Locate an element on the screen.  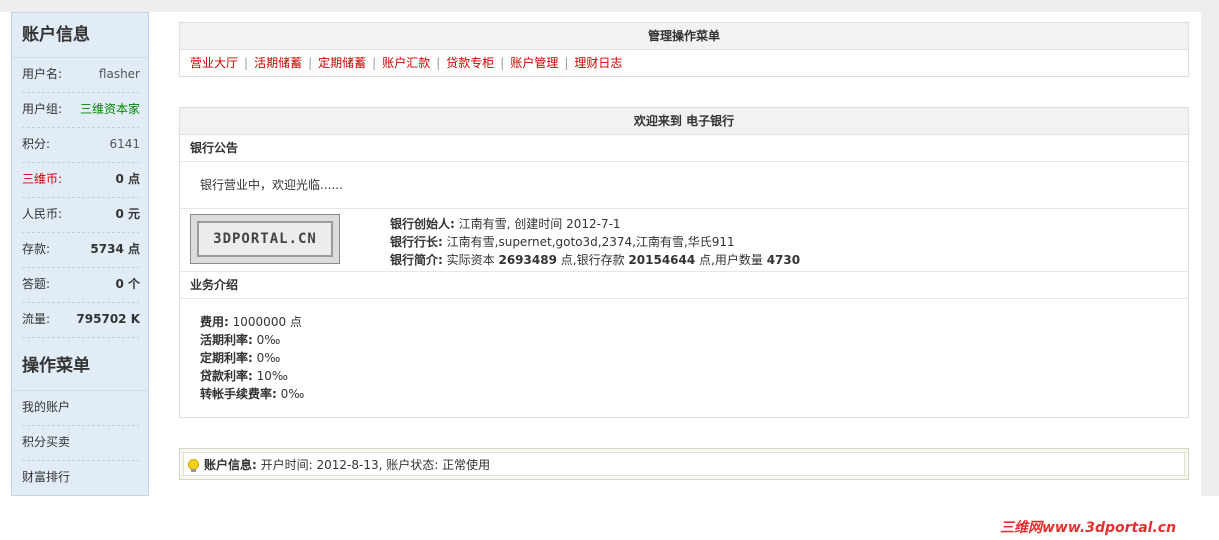
fee-label: 费用: is located at coordinates (214, 322).